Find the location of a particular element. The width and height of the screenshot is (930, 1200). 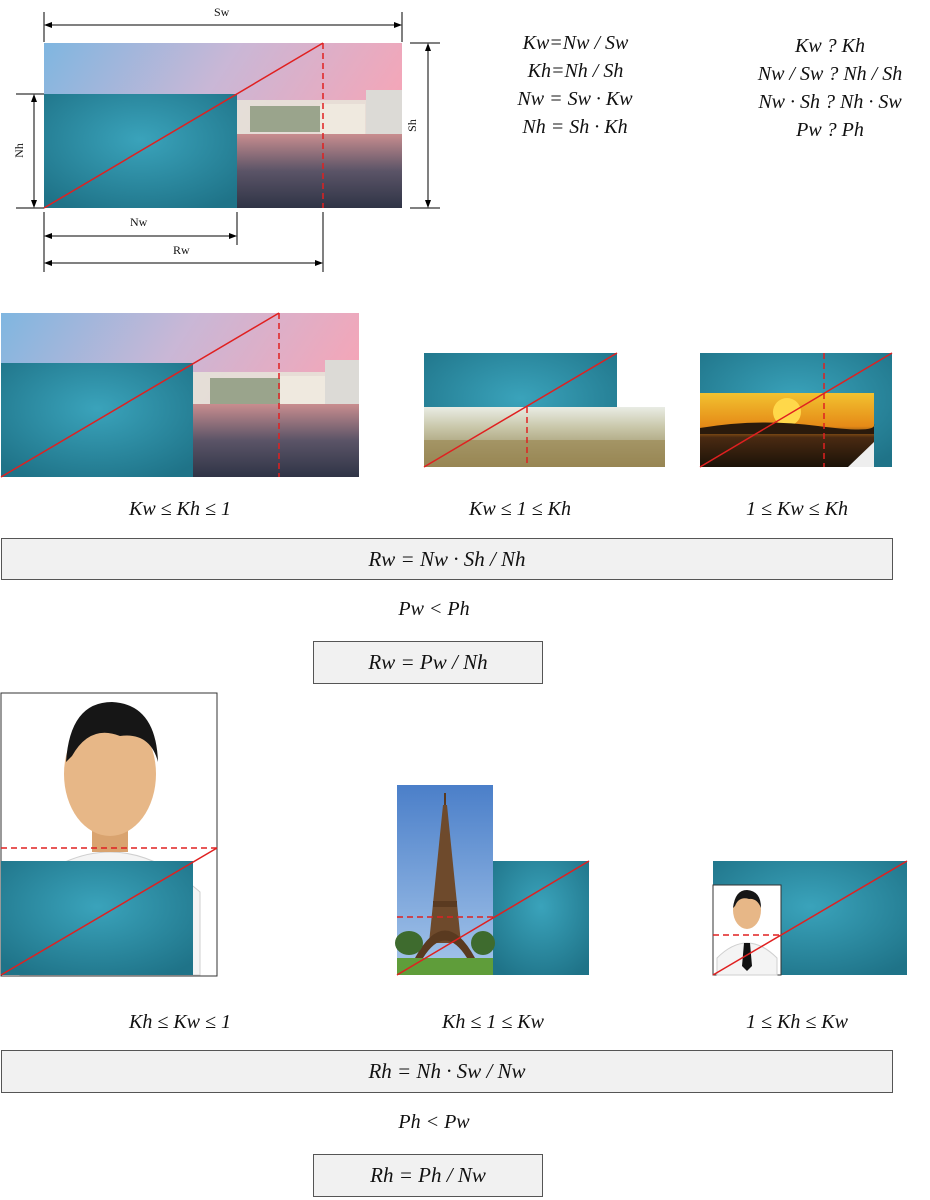

row1-condition-3: 1 ≤ Kw ≤ Kh is located at coordinates (797, 509).